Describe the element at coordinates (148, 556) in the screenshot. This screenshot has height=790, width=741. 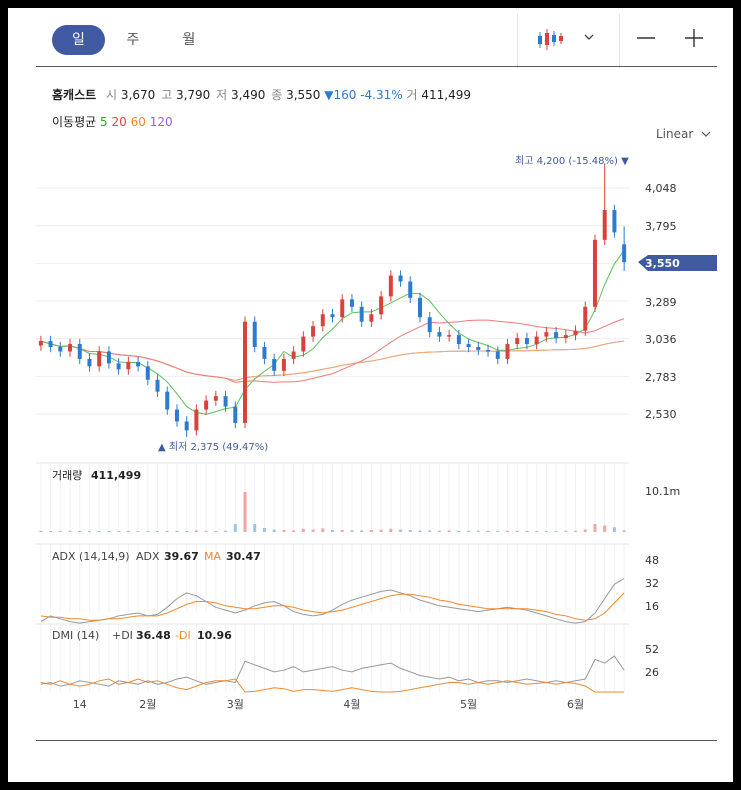
I see `adx-label: ADX` at that location.